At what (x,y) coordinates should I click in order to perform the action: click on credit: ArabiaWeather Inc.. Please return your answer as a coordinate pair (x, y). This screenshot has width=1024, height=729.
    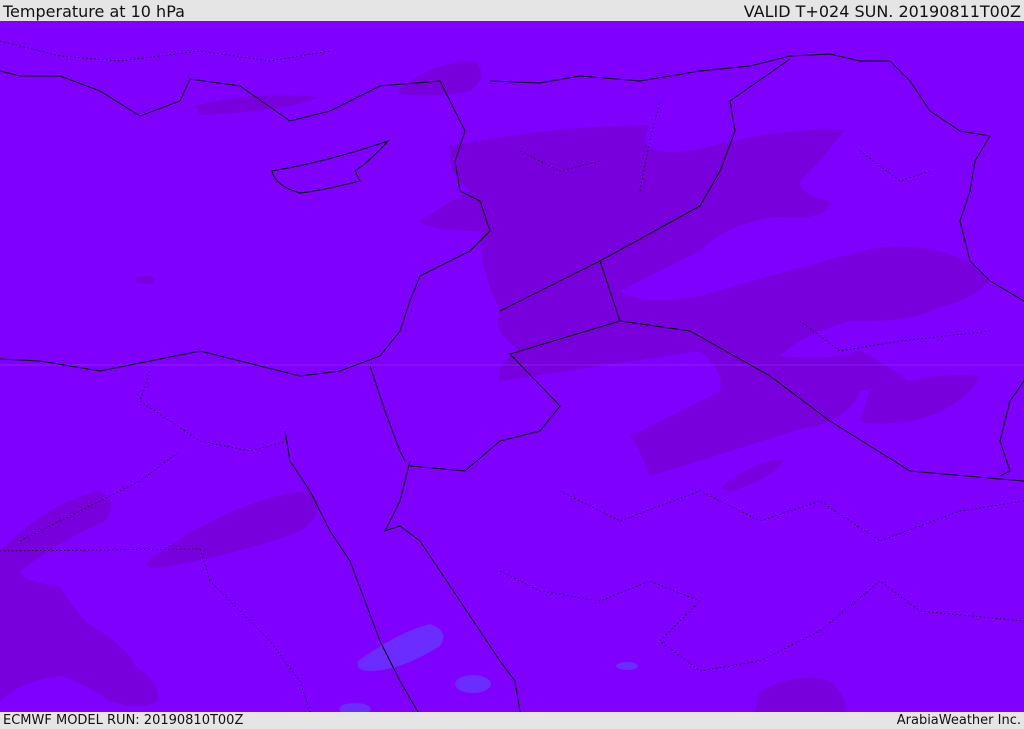
    Looking at the image, I should click on (958, 720).